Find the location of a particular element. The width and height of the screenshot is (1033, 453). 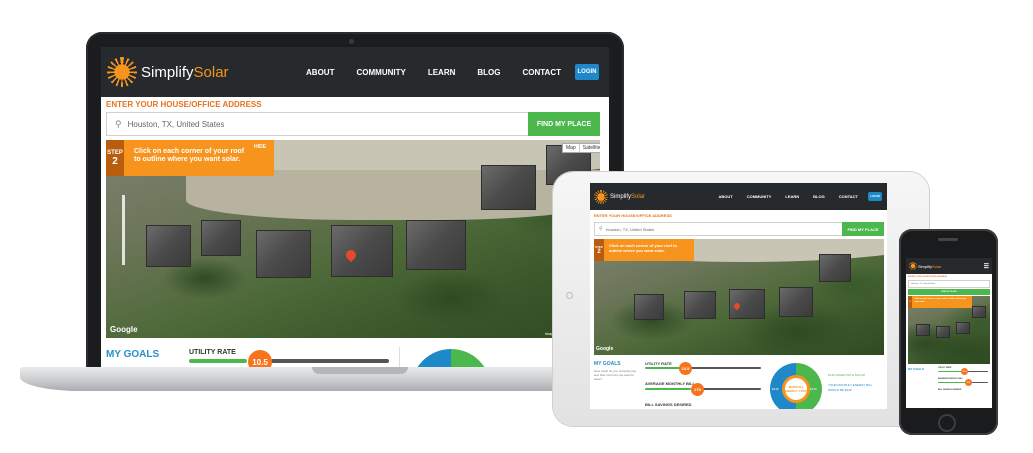

main-menu: ABOUT COMMUNITY LEARN BLOG CONTACT LOGIN is located at coordinates (452, 72).